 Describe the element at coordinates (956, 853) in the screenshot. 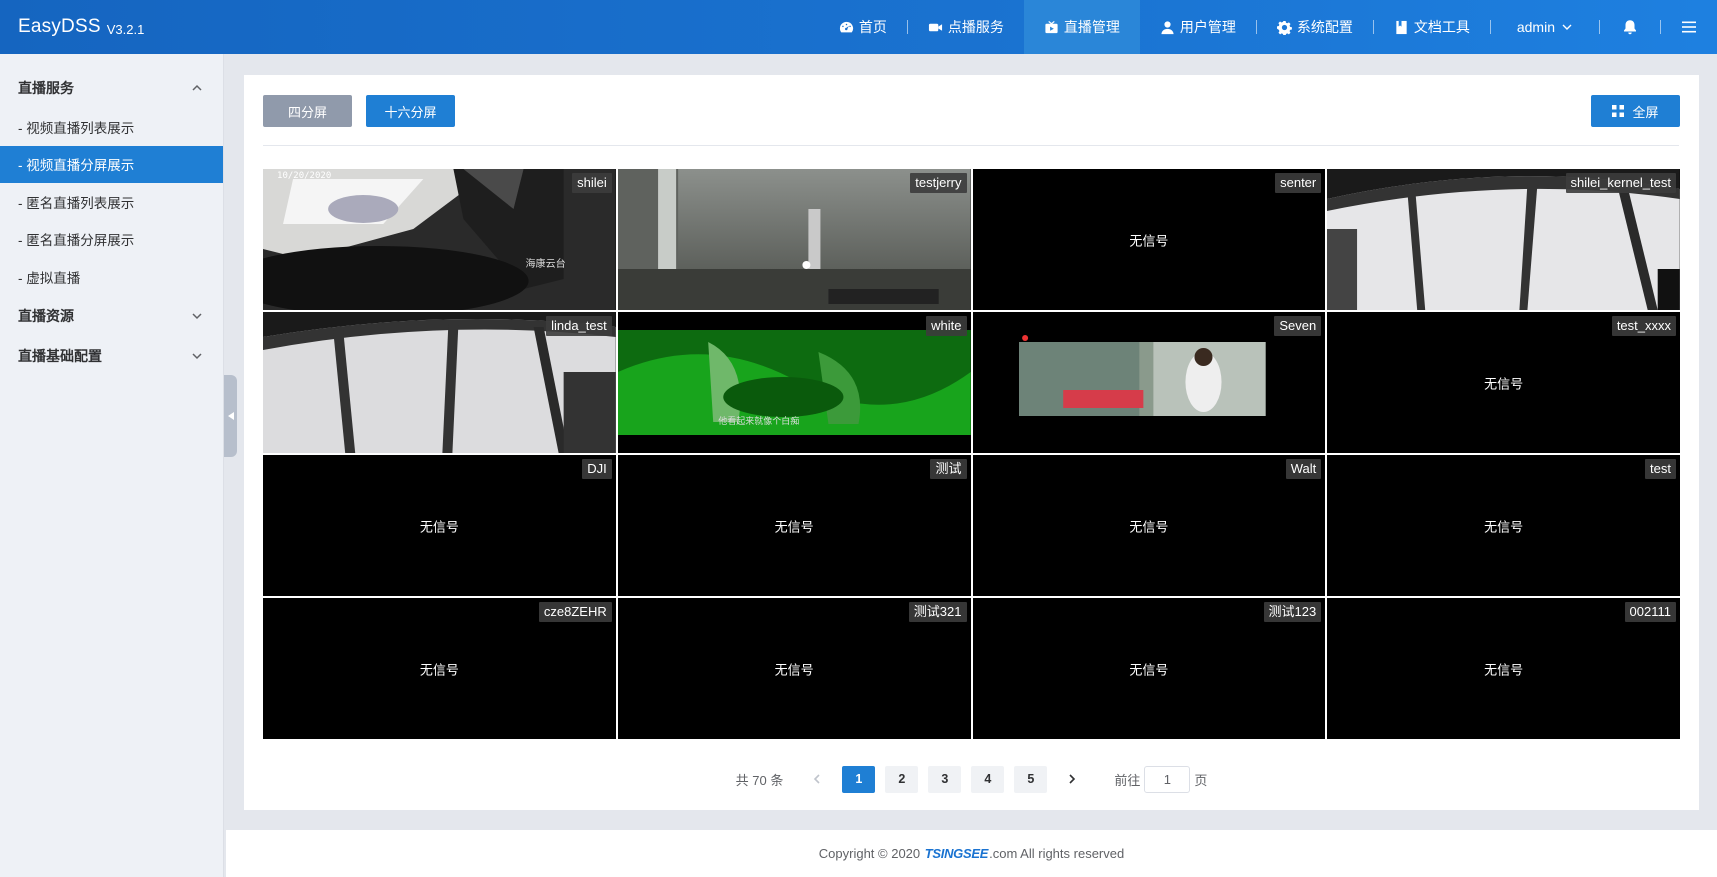

I see `tsingsee-logo: TSINGSEE` at that location.